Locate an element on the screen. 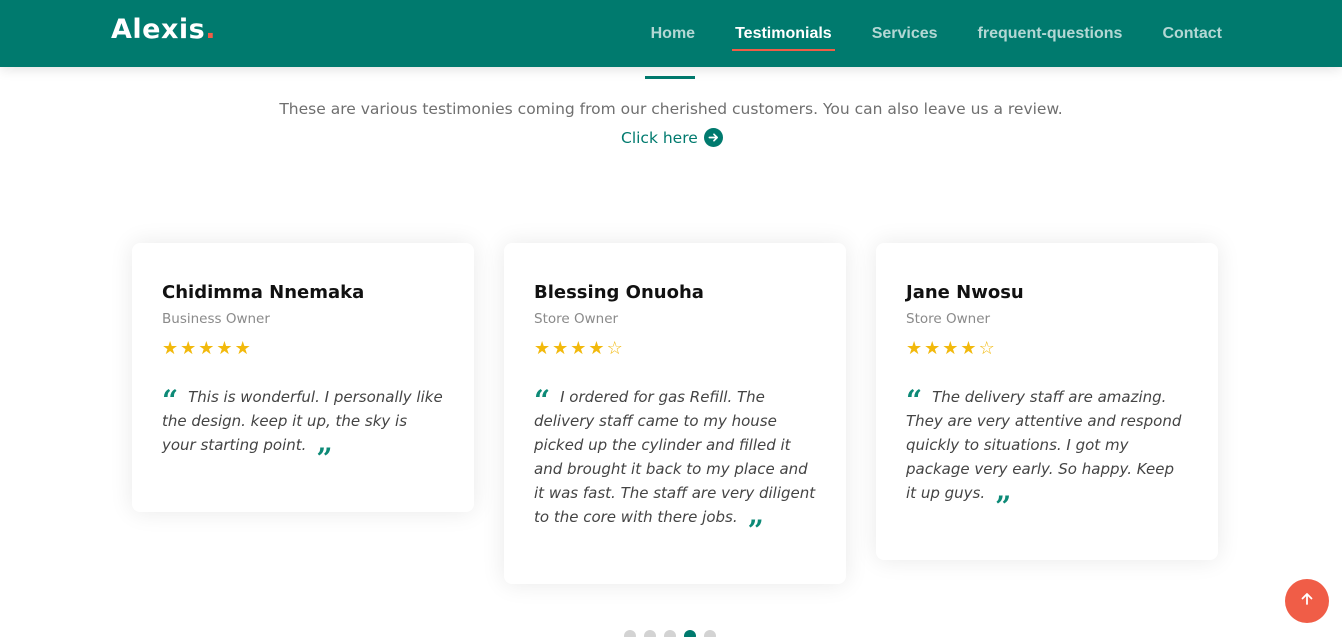 This screenshot has width=1342, height=637. nav-item-frequent-questions: frequent-questions is located at coordinates (1050, 34).